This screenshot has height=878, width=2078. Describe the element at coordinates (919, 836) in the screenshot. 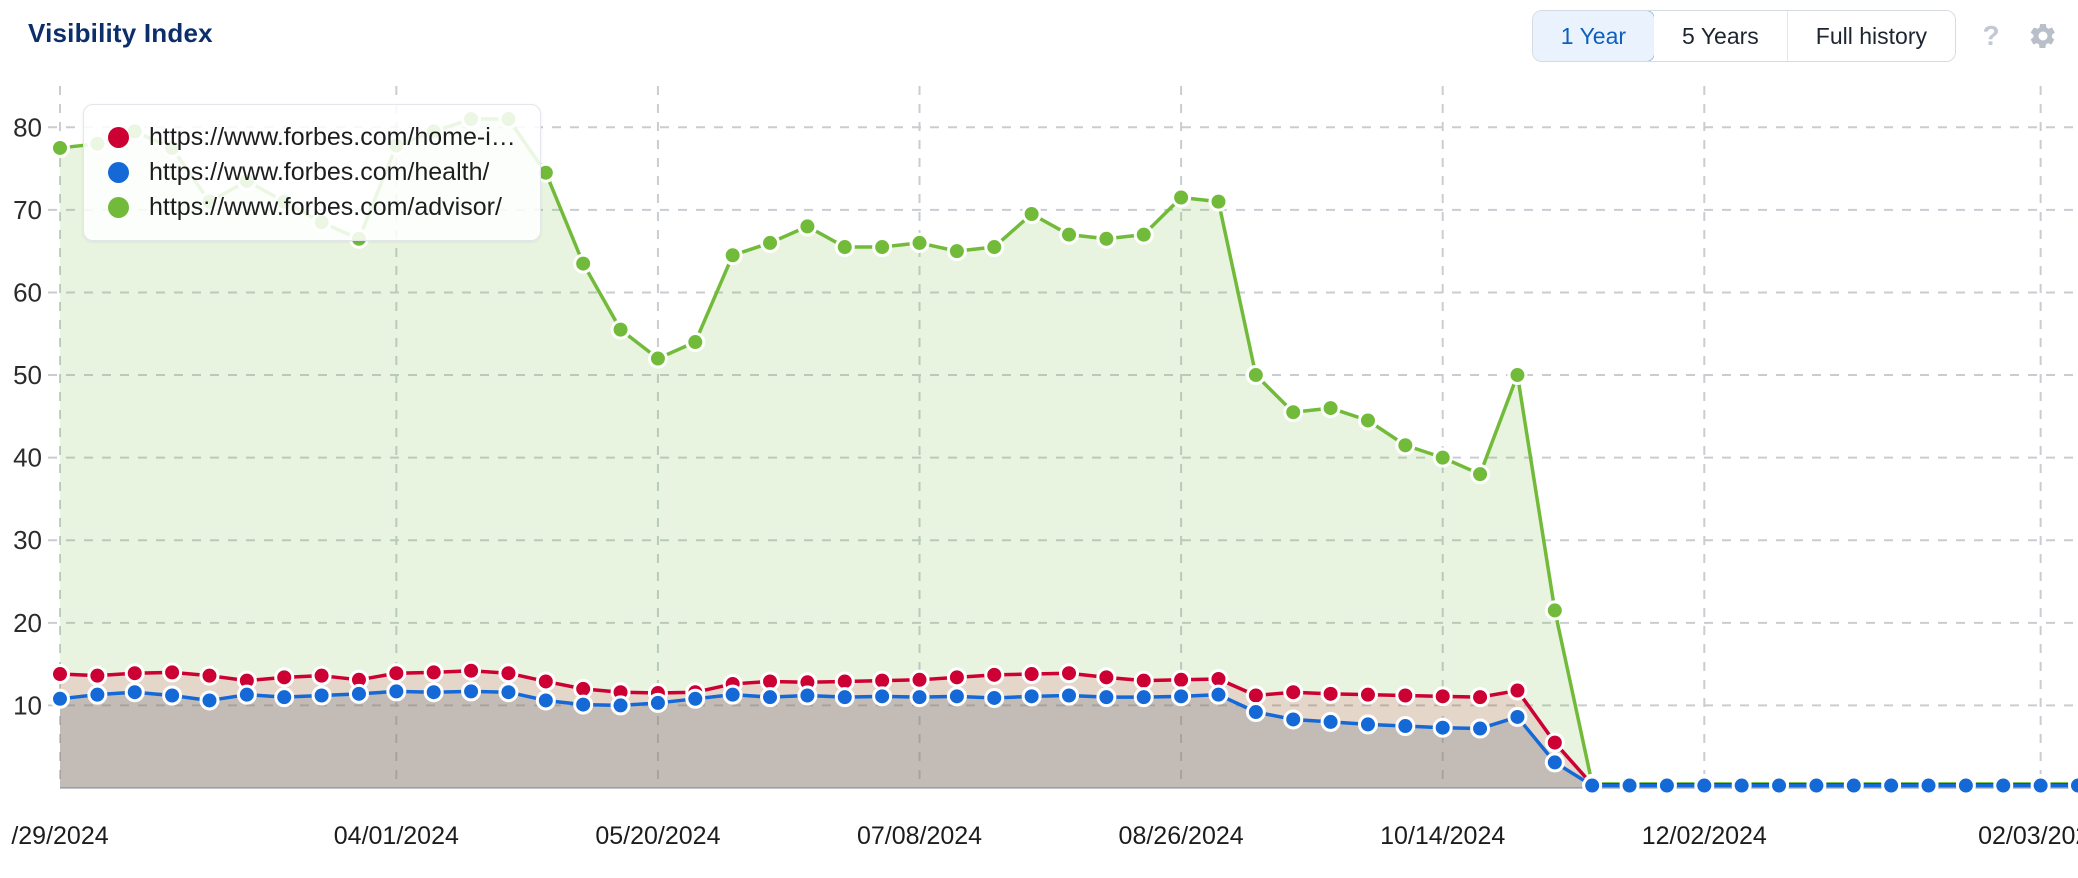

I see `svg-text: 07/08/2024` at that location.